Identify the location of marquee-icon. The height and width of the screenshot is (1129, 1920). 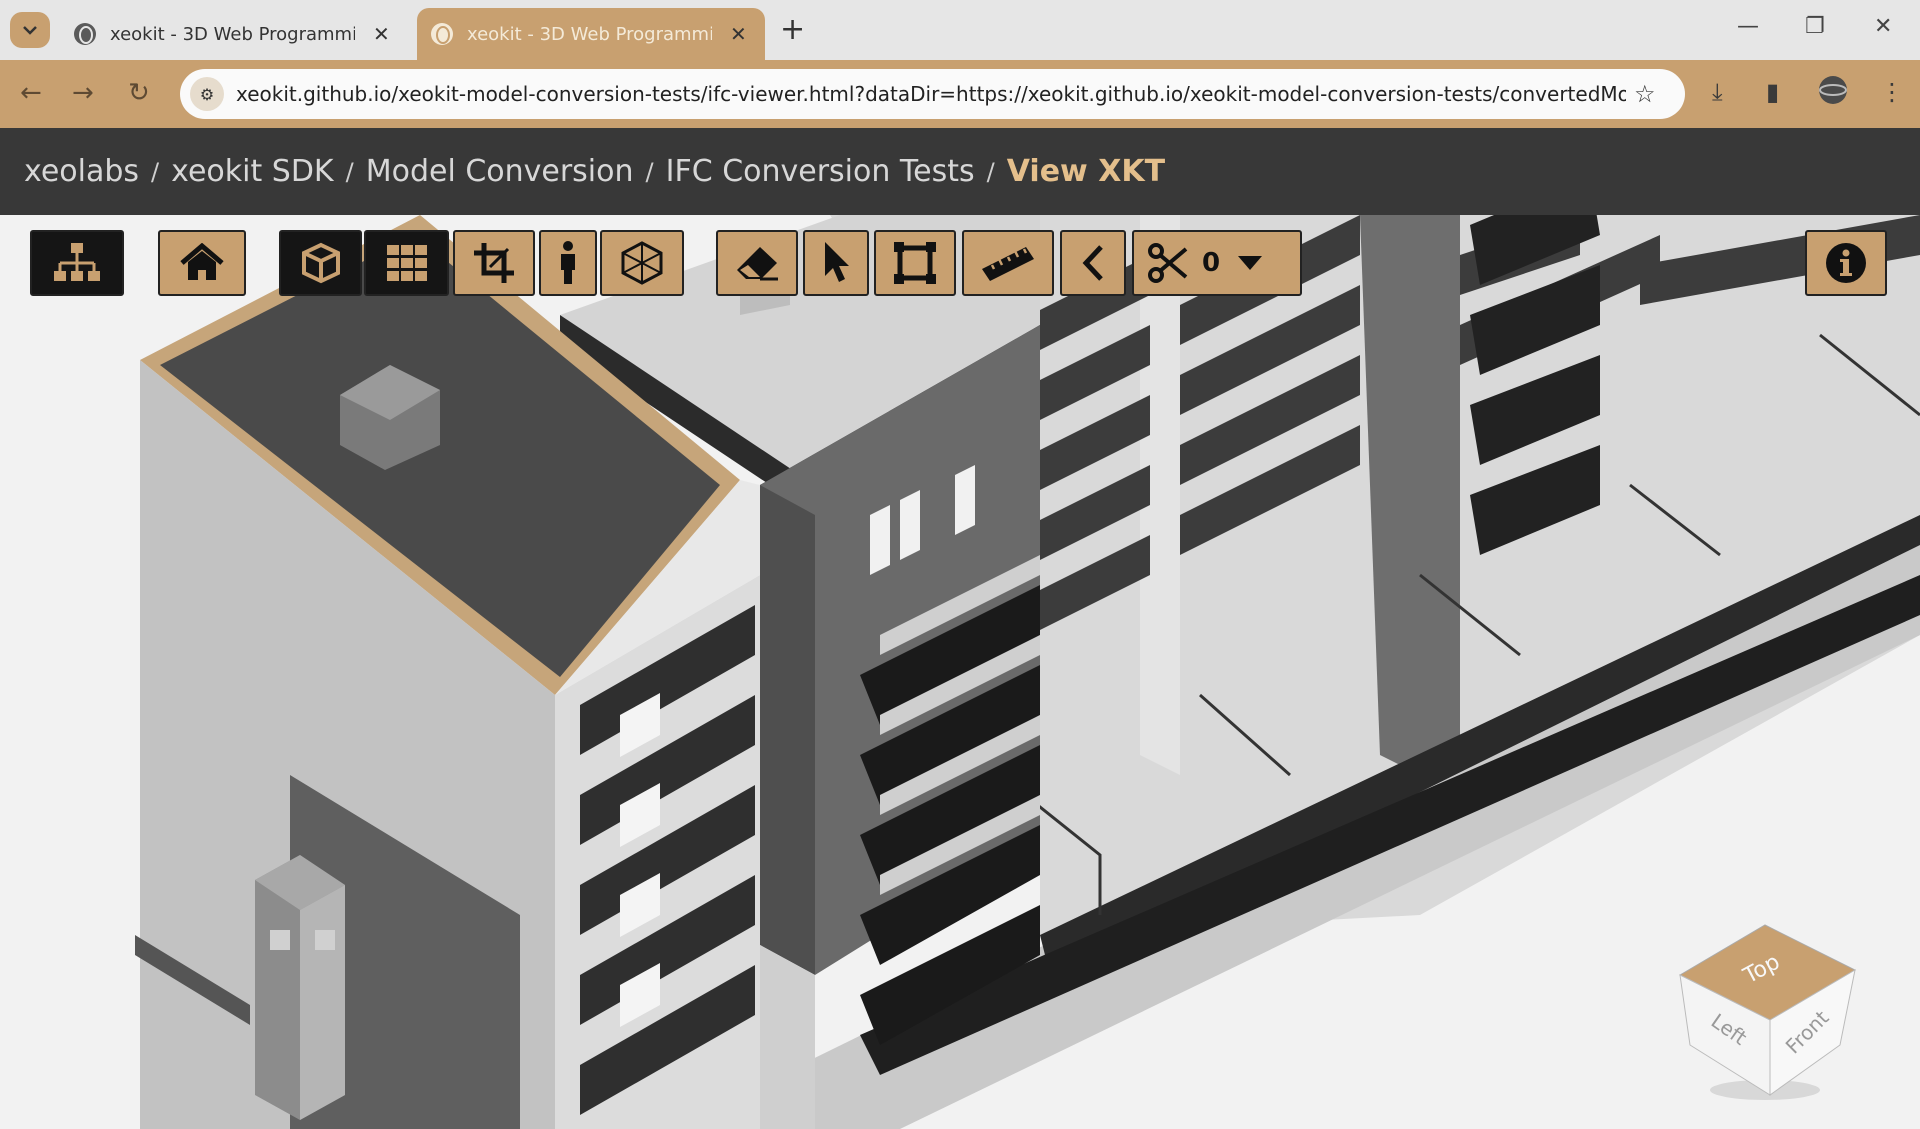
(915, 263).